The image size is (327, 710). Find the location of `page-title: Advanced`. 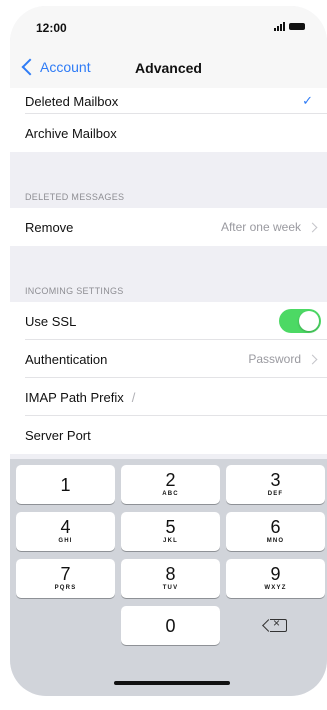

page-title: Advanced is located at coordinates (168, 68).